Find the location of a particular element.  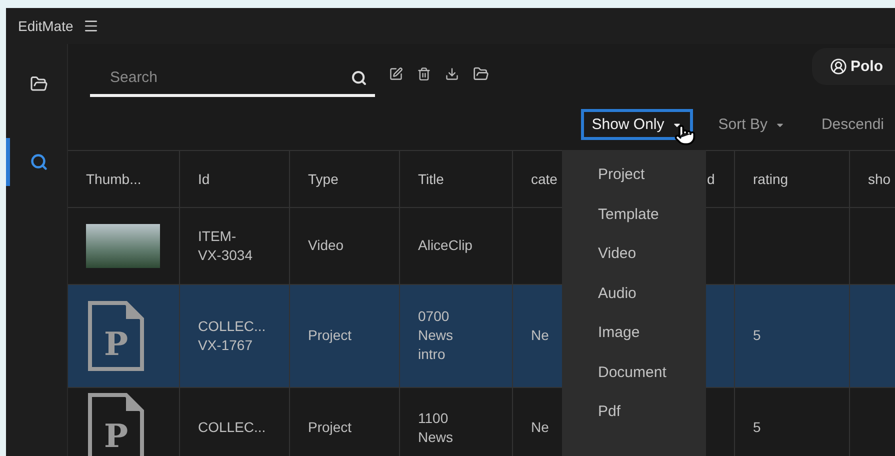

user-button: Polo is located at coordinates (853, 66).